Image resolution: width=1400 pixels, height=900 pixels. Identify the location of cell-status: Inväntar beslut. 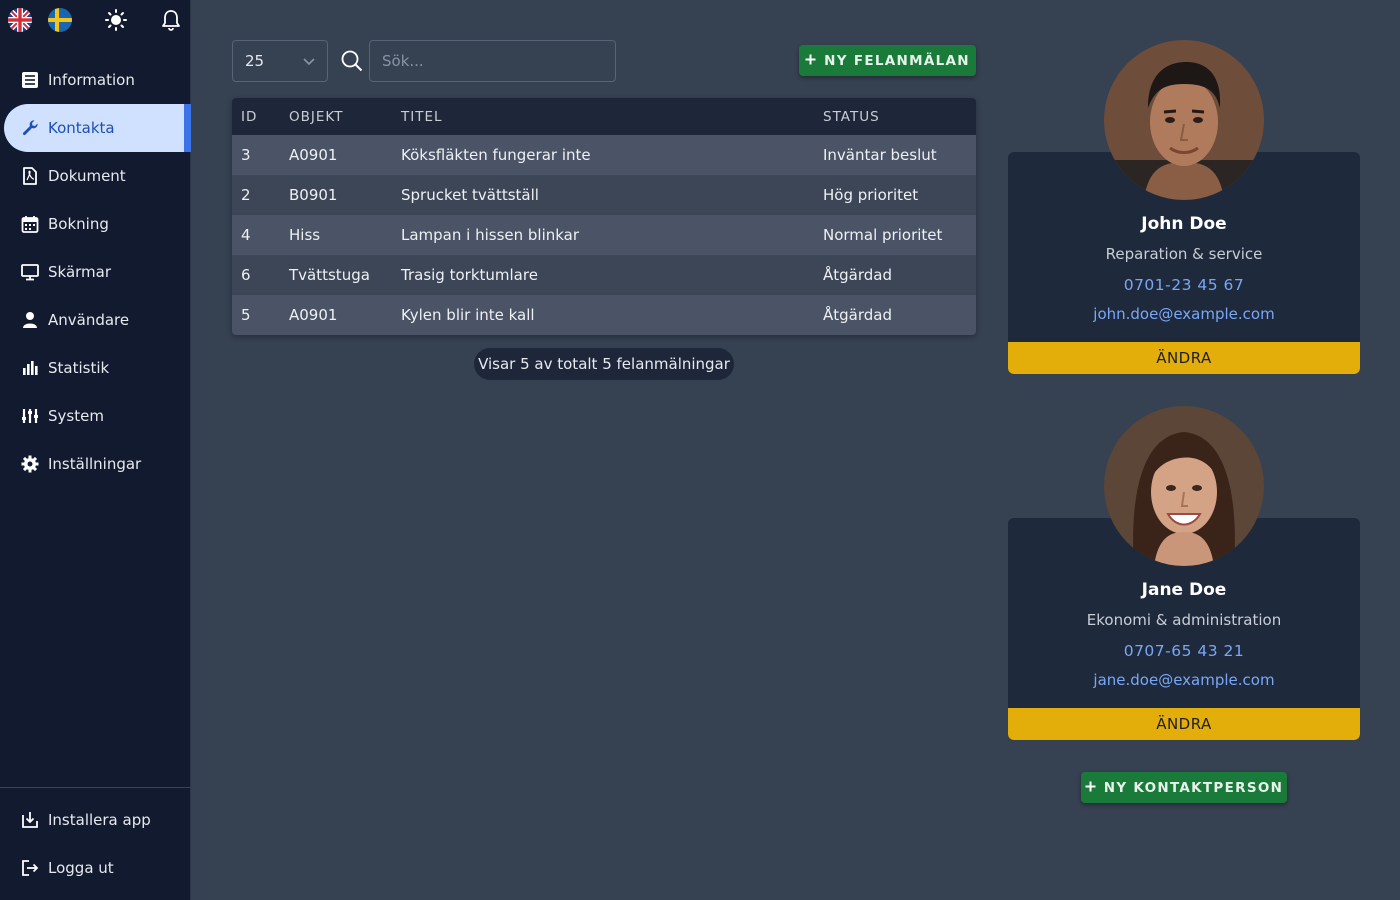
(880, 155).